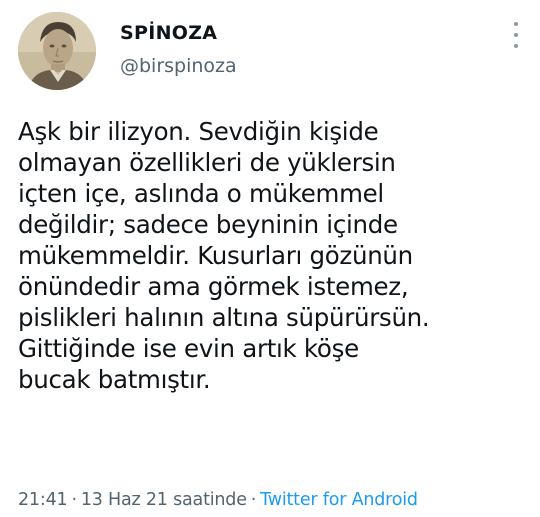  I want to click on tweet-text-line: mükemmeldir. Kusurları gözünün, so click(215, 255).